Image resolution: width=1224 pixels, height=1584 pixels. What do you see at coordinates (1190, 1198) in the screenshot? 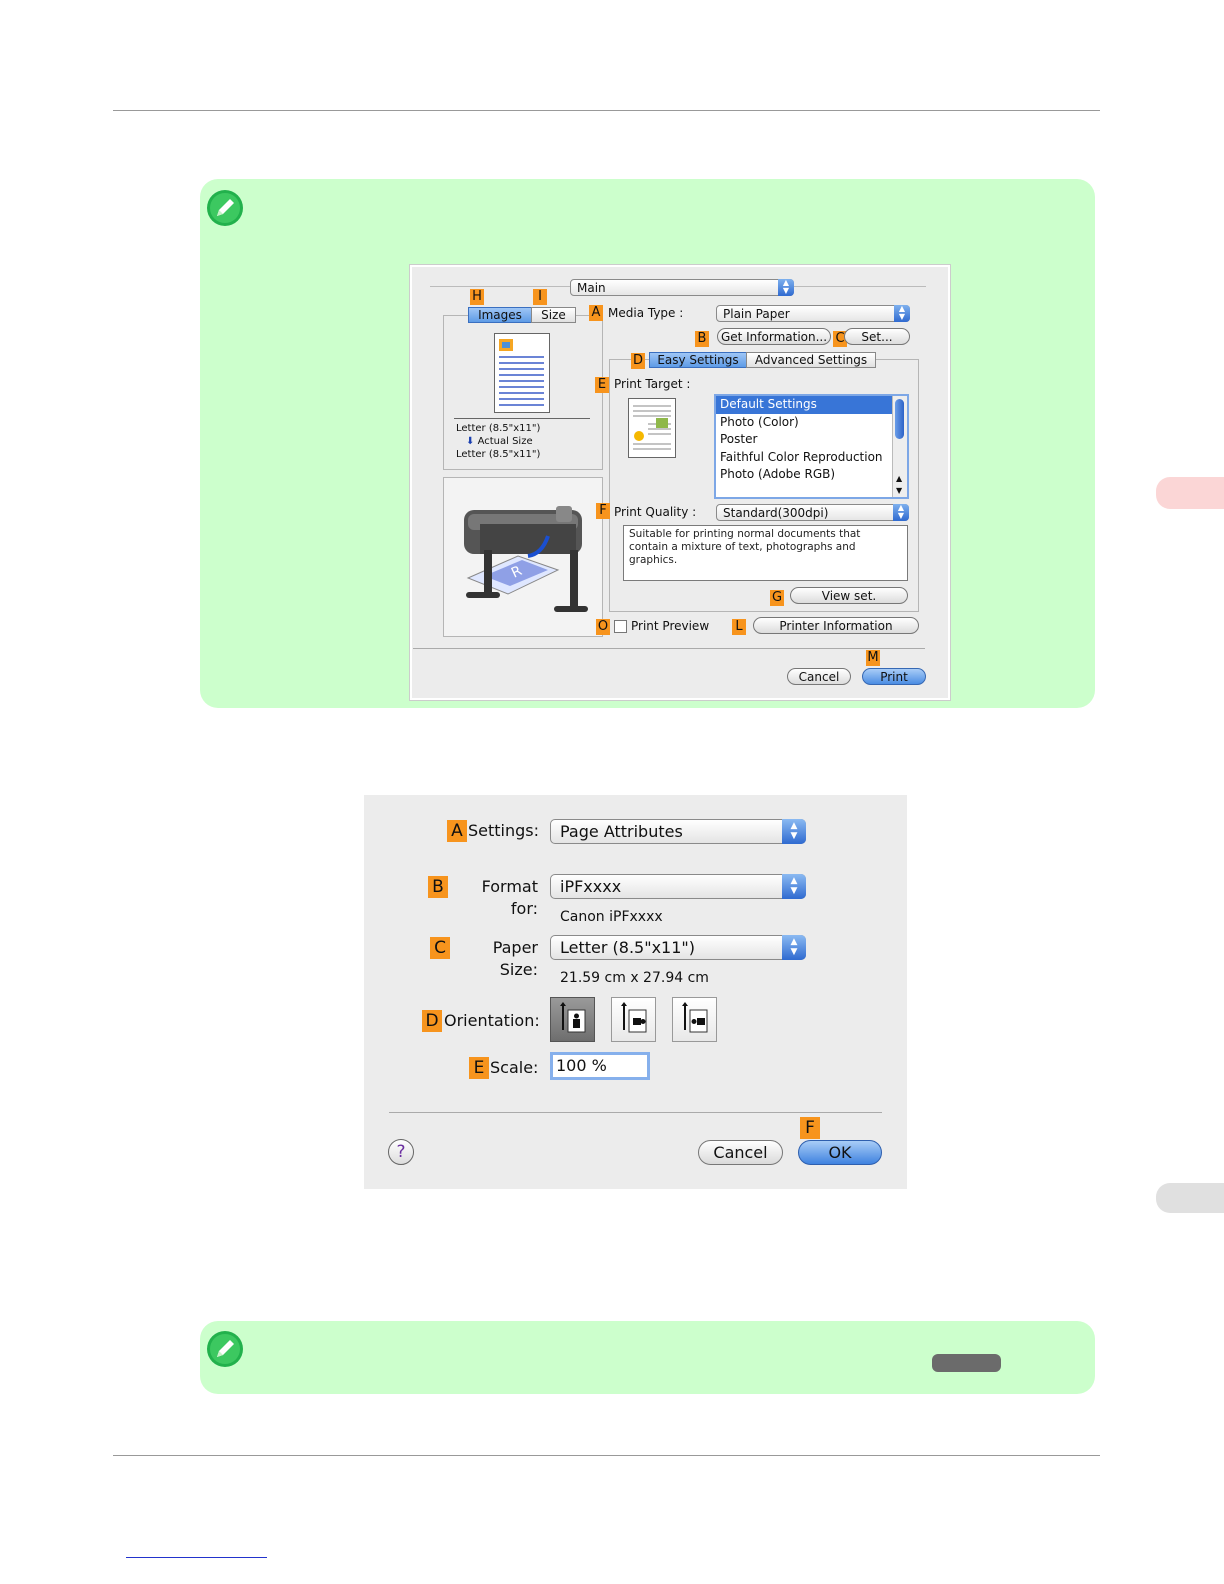
I see `section-side-tab` at bounding box center [1190, 1198].